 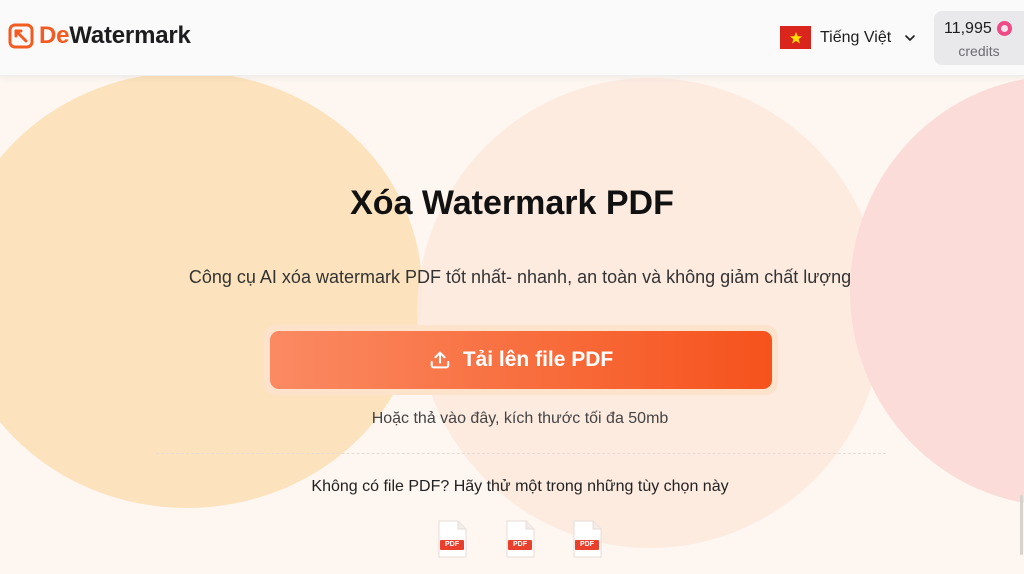 I want to click on credits-balance: 11,995 credits, so click(x=979, y=38).